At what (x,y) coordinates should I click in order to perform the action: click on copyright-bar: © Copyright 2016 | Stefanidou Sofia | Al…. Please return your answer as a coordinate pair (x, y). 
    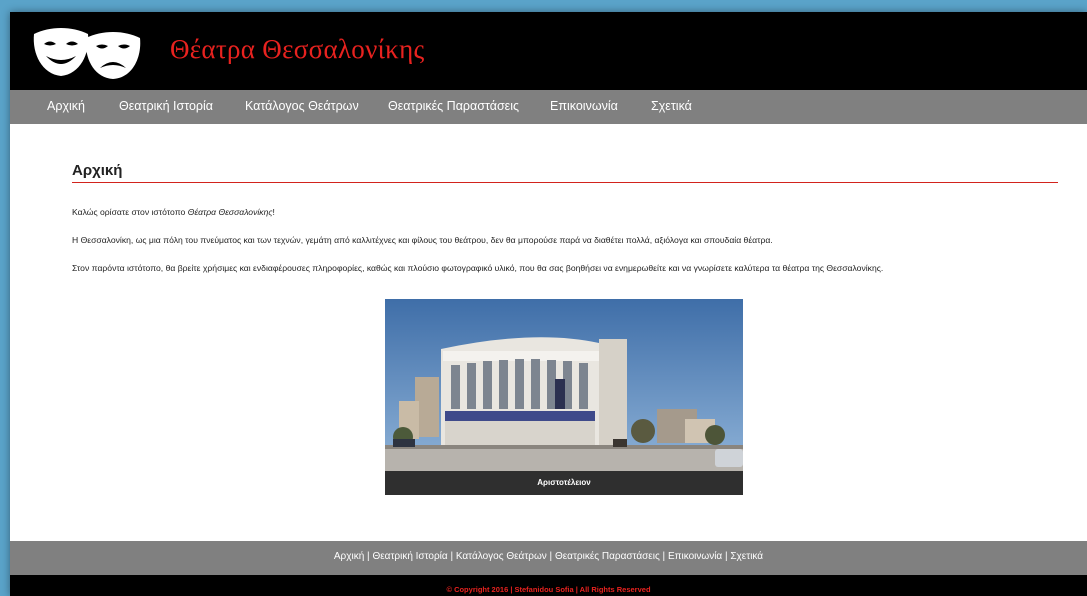
    Looking at the image, I should click on (548, 585).